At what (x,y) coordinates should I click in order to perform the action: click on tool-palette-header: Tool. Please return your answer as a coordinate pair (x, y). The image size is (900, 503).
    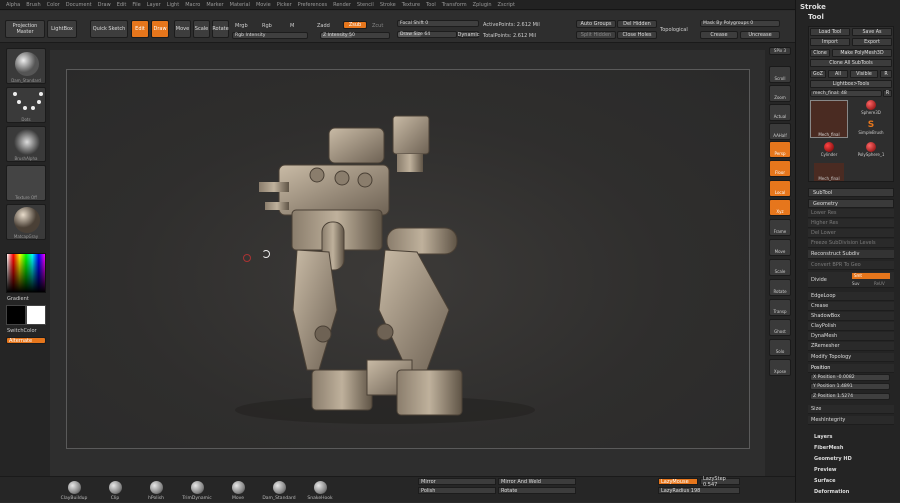
    Looking at the image, I should click on (816, 17).